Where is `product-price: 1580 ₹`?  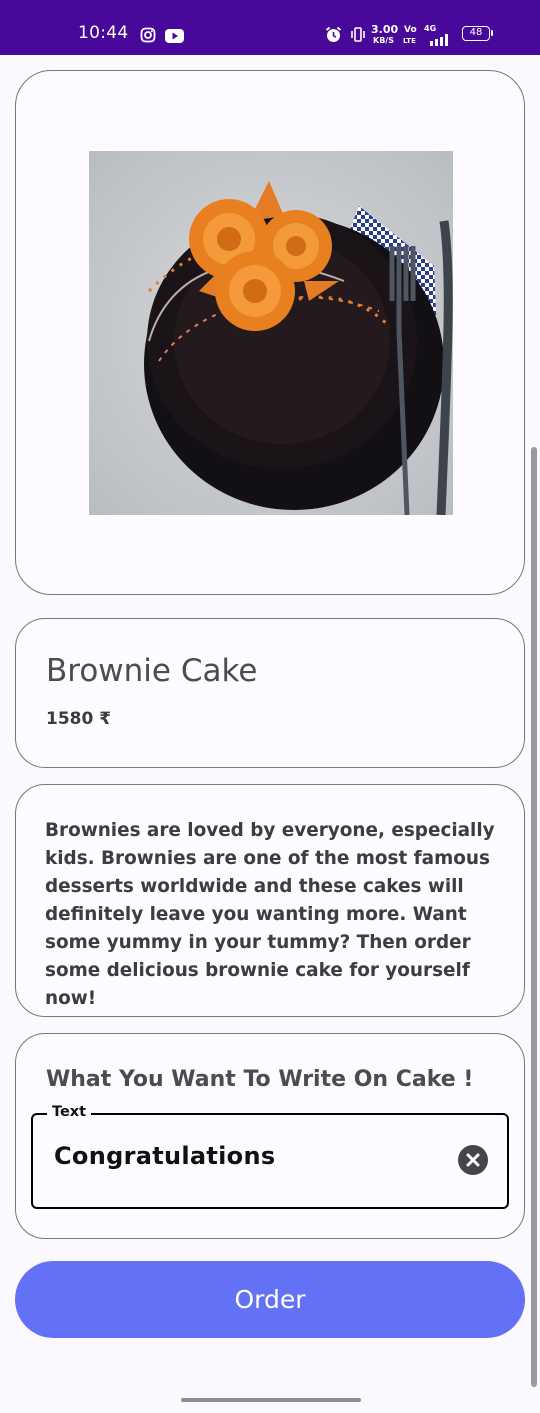
product-price: 1580 ₹ is located at coordinates (79, 719).